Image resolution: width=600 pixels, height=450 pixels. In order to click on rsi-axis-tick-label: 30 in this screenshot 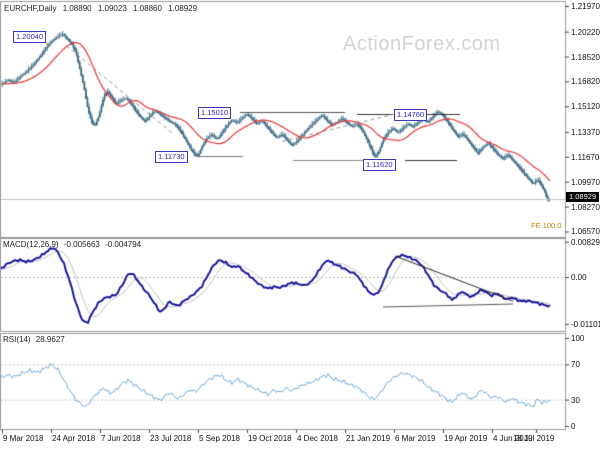, I will do `click(575, 400)`.